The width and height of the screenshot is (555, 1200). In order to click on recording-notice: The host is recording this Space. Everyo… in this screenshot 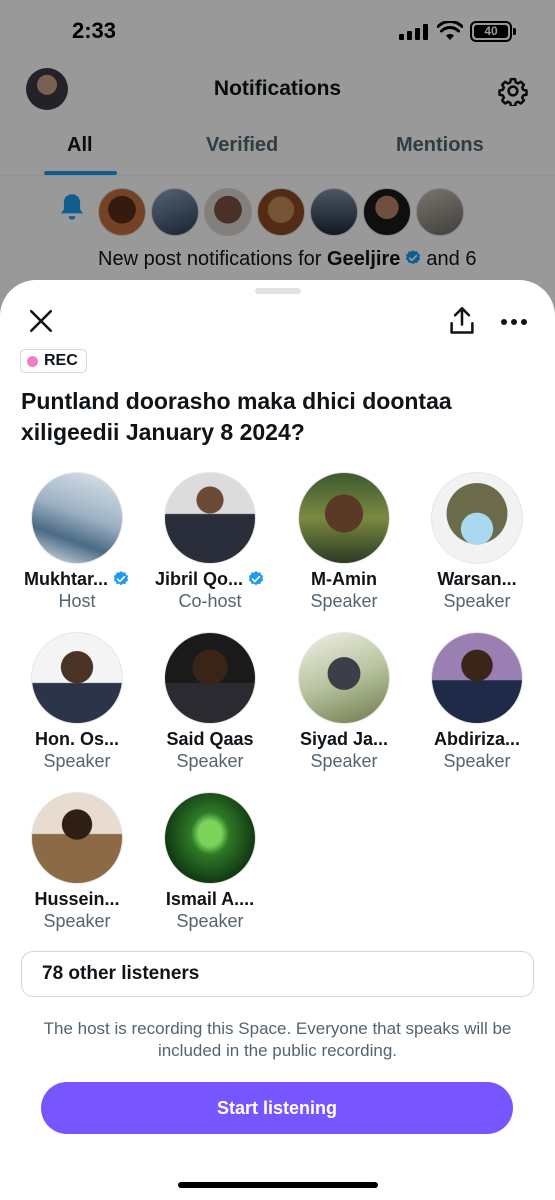, I will do `click(277, 1039)`.